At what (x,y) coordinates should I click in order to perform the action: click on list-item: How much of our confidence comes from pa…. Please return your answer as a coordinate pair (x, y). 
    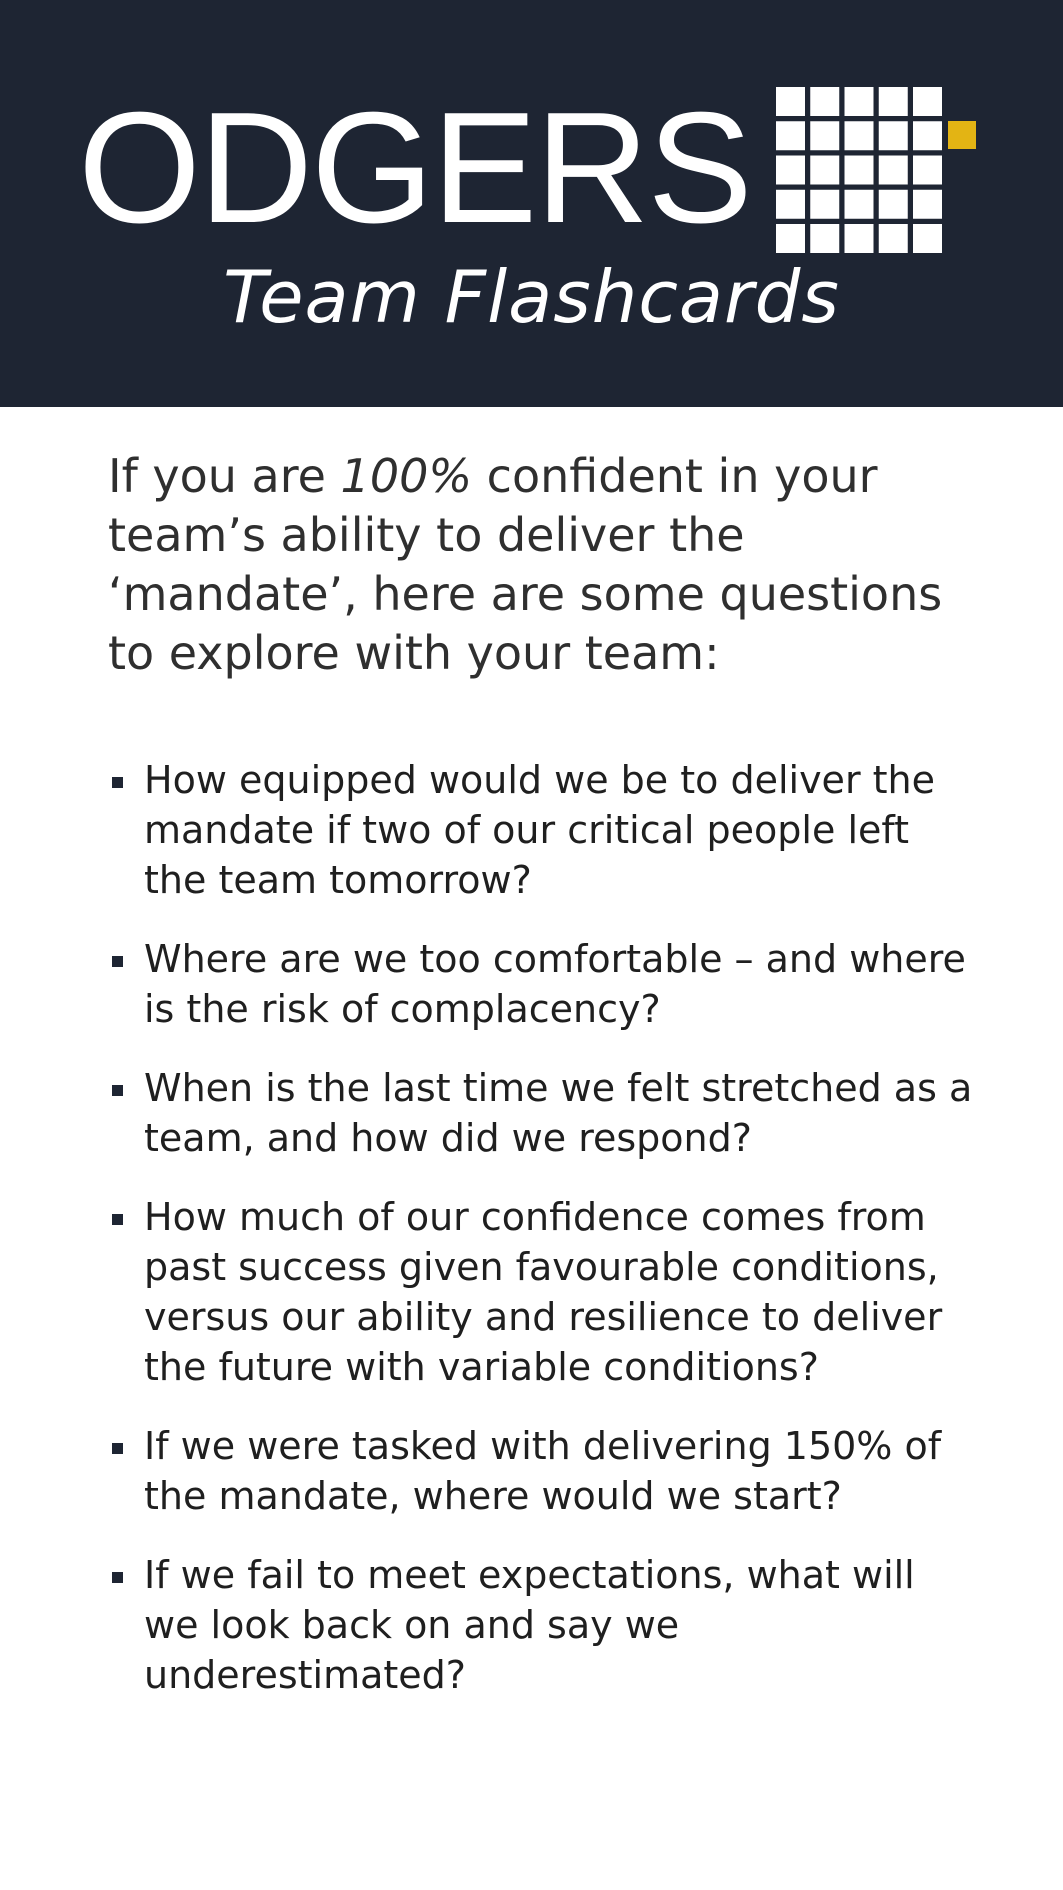
    Looking at the image, I should click on (543, 1292).